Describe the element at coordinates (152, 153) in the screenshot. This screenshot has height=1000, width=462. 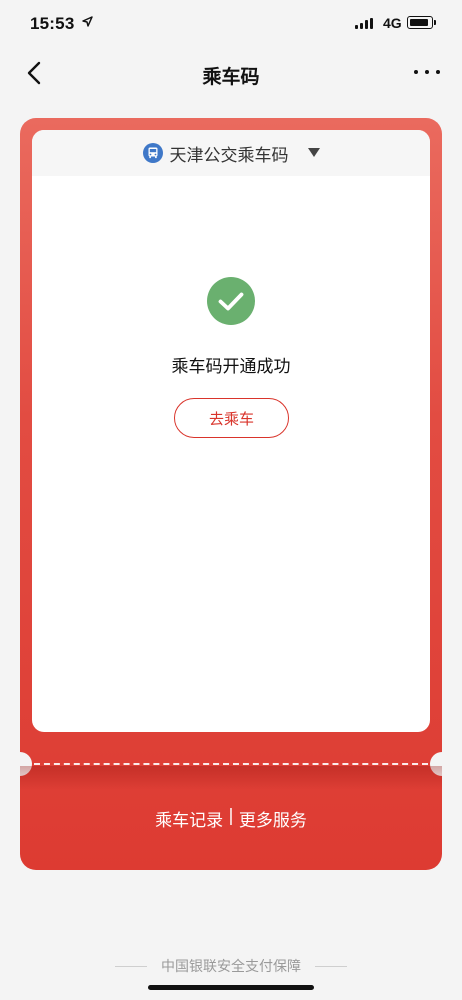
I see `bus-icon` at that location.